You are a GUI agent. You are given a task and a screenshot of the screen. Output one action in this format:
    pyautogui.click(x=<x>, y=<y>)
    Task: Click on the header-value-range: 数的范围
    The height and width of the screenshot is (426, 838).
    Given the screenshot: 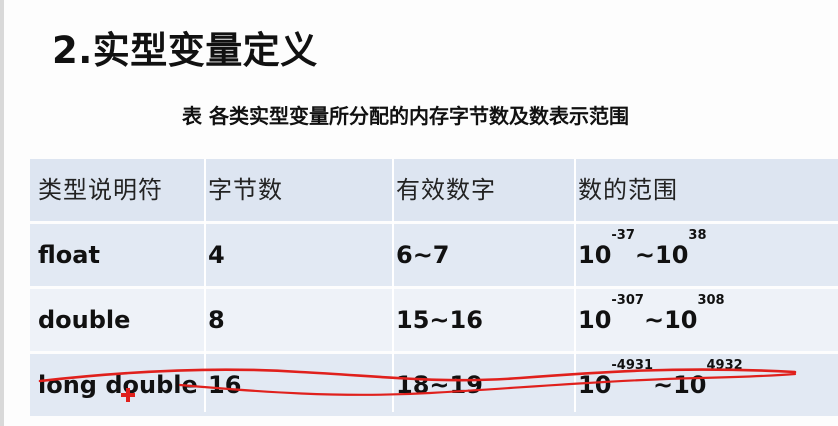 What is the action you would take?
    pyautogui.click(x=628, y=190)
    